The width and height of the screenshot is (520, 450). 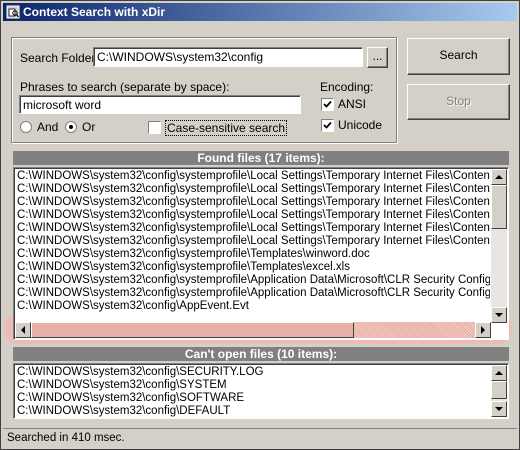 I want to click on window-title: Context Search with xDir, so click(x=94, y=12).